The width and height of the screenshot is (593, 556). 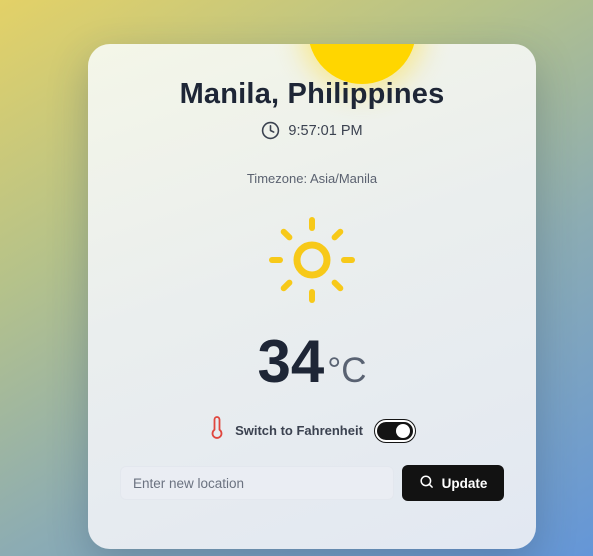 I want to click on update-button: Update, so click(x=453, y=483).